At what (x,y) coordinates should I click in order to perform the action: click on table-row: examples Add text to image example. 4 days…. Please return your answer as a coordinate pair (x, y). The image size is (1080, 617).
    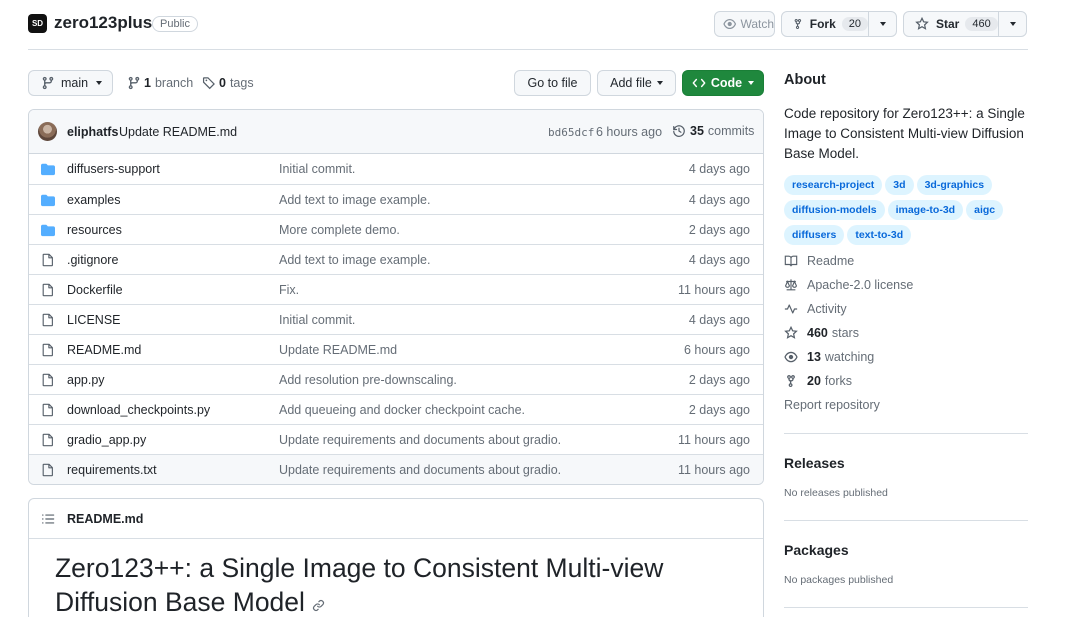
    Looking at the image, I should click on (396, 199).